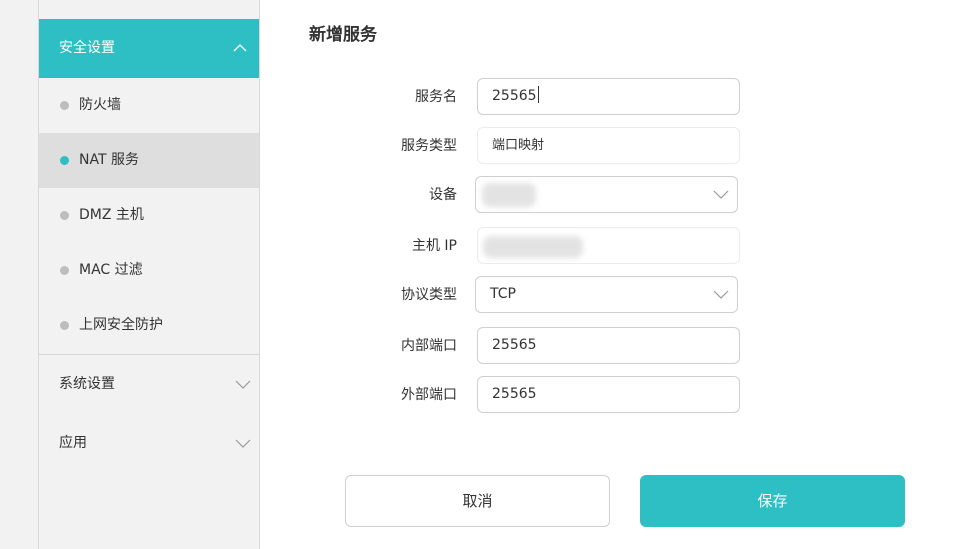 The height and width of the screenshot is (549, 972). What do you see at coordinates (518, 145) in the screenshot?
I see `service-type-value: 端口映射` at bounding box center [518, 145].